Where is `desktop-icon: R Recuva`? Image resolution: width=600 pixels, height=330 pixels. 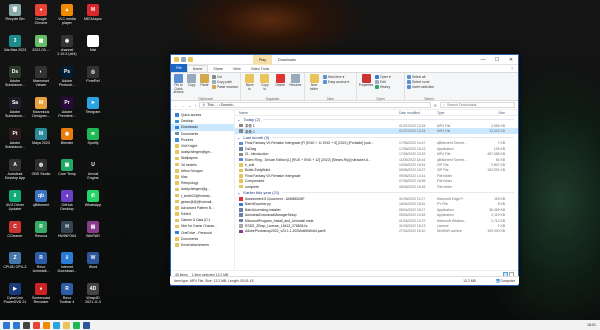 desktop-icon: R Recuva is located at coordinates (41, 235).